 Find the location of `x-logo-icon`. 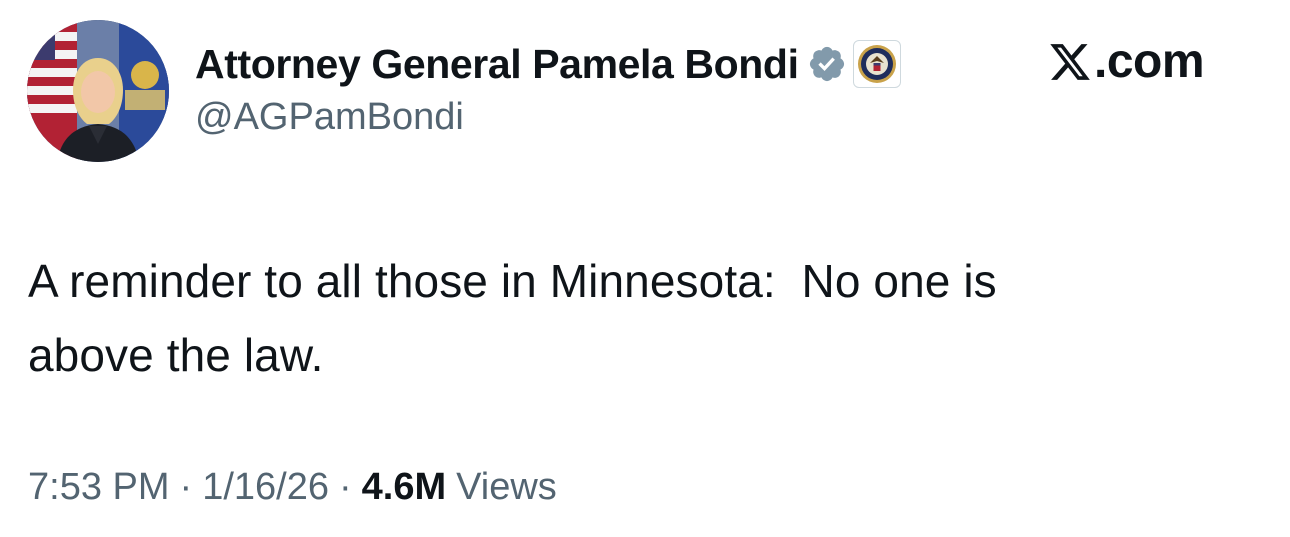

x-logo-icon is located at coordinates (1070, 61).